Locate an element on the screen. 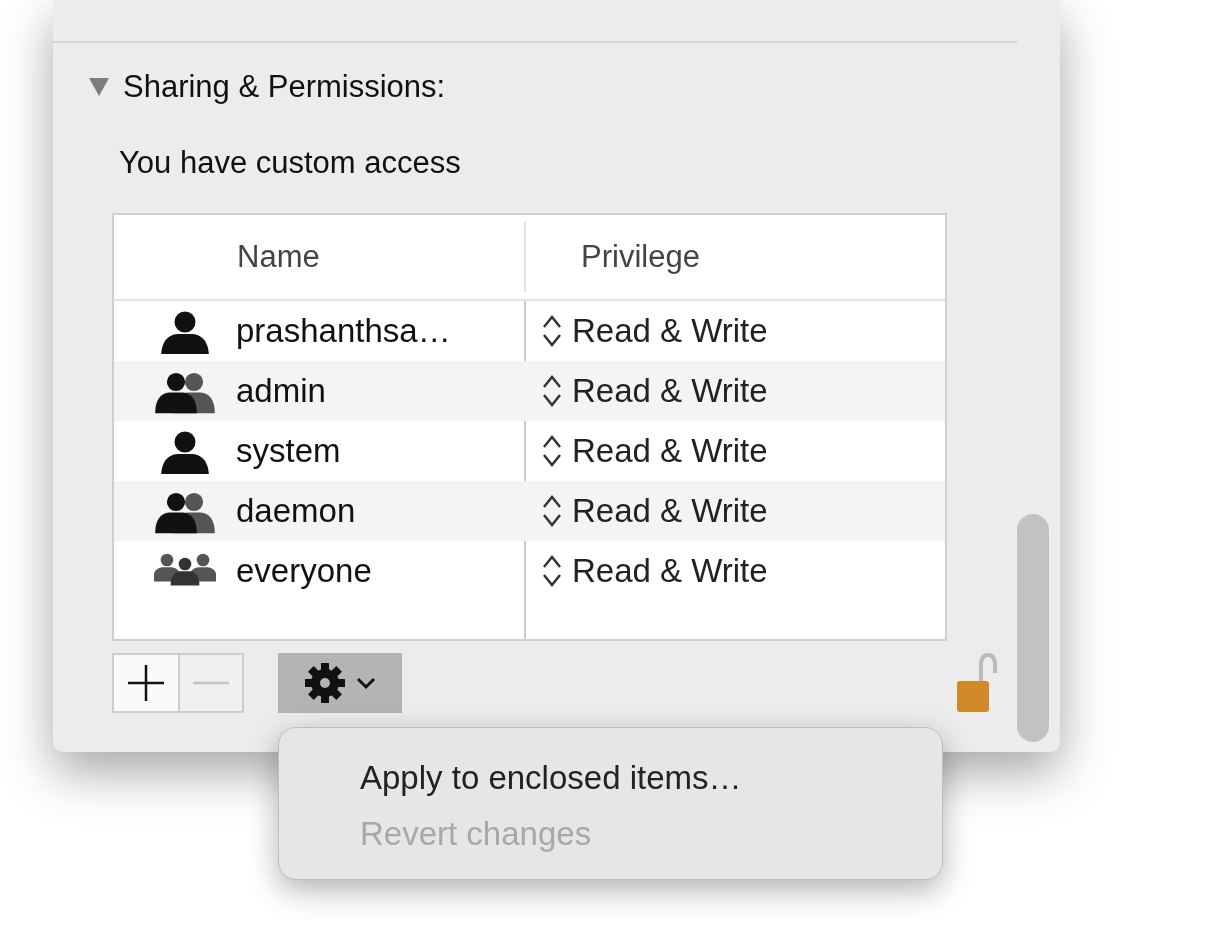 The height and width of the screenshot is (948, 1208). disclosure-triangle-icon is located at coordinates (99, 87).